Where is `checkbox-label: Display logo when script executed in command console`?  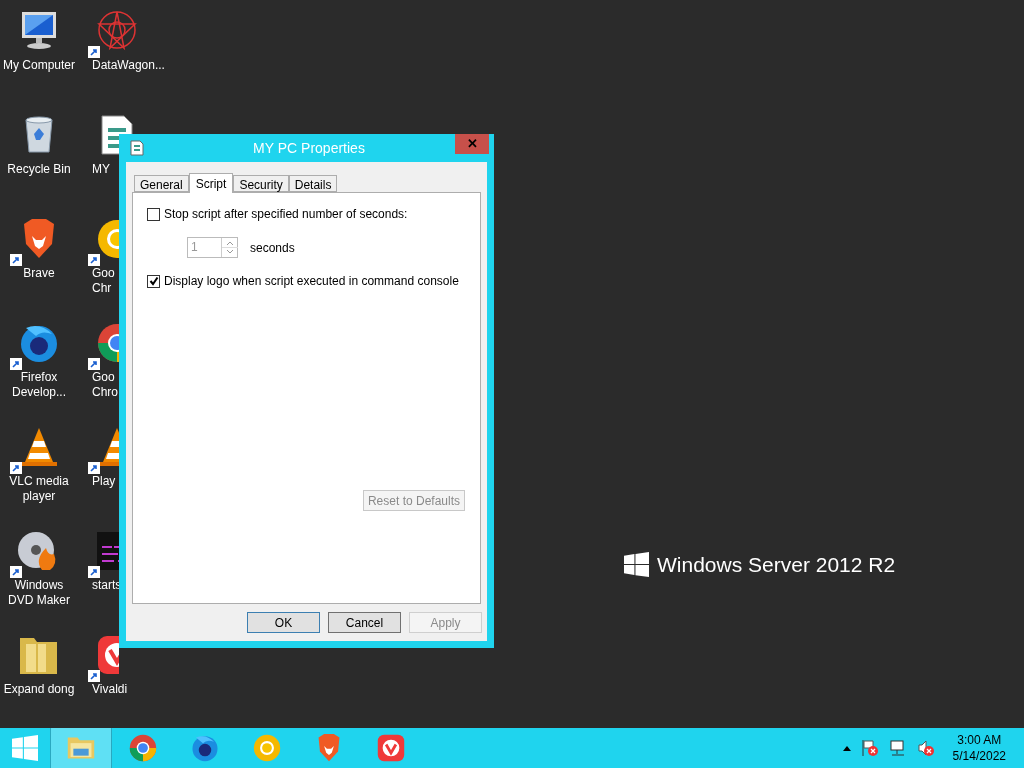
checkbox-label: Display logo when script executed in command console is located at coordinates (311, 281).